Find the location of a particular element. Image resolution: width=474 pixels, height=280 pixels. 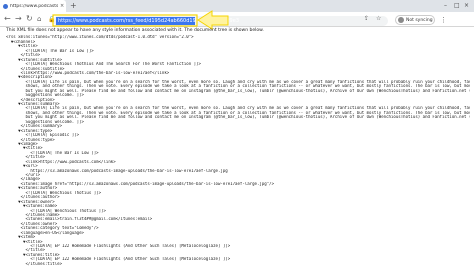

minimize-icon: – is located at coordinates (445, 6).